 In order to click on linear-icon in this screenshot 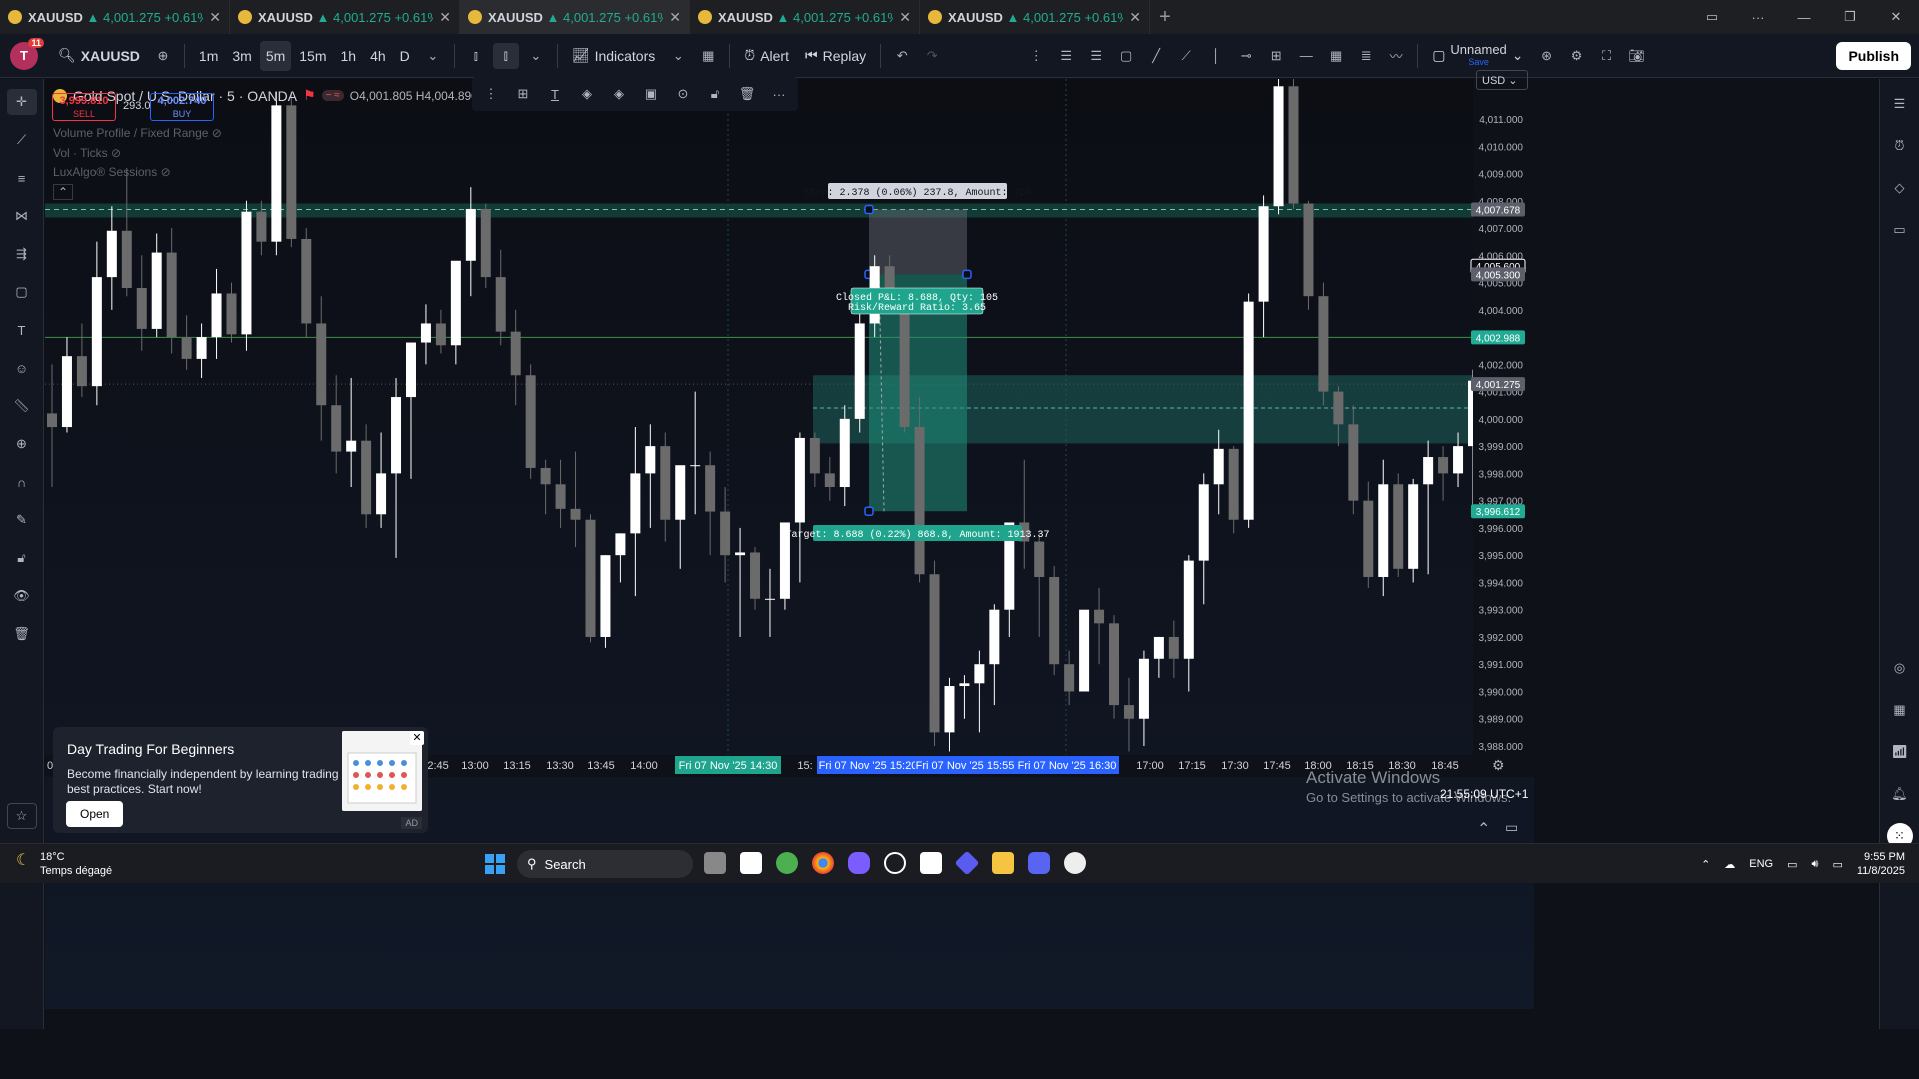, I will do `click(967, 863)`.